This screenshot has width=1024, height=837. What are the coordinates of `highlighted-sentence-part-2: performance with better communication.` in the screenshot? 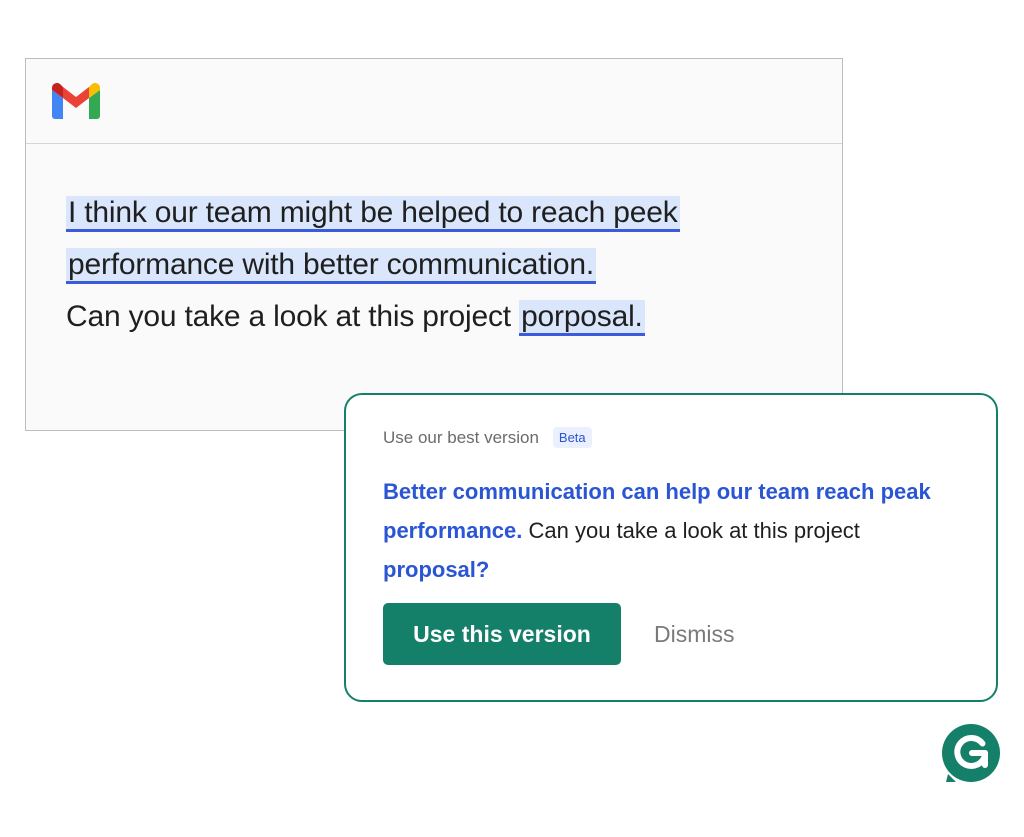 It's located at (331, 266).